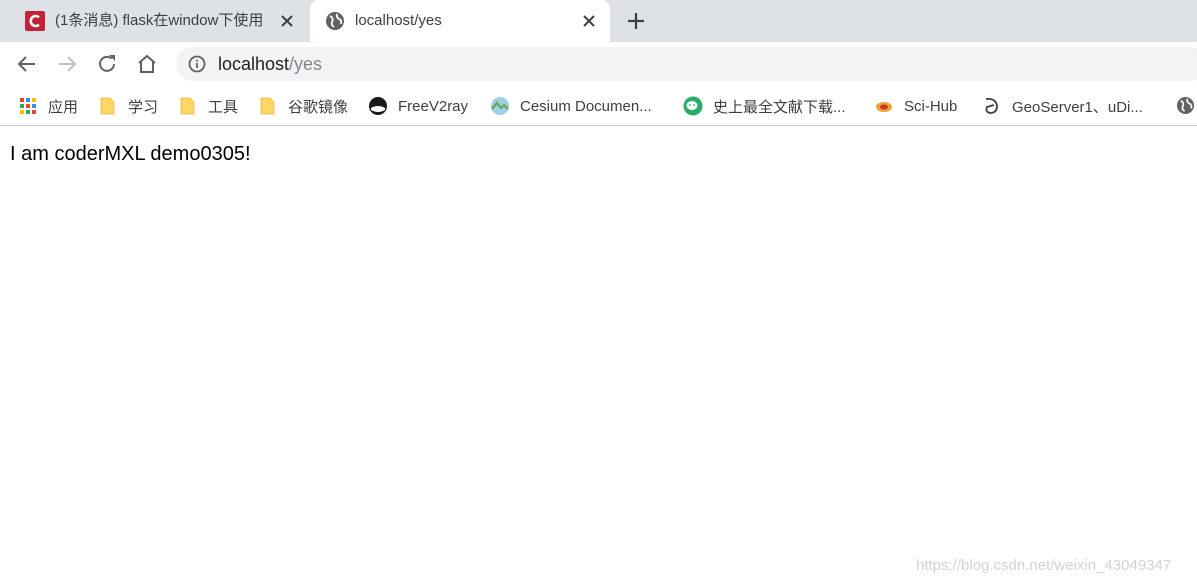  Describe the element at coordinates (197, 64) in the screenshot. I see `info-icon` at that location.